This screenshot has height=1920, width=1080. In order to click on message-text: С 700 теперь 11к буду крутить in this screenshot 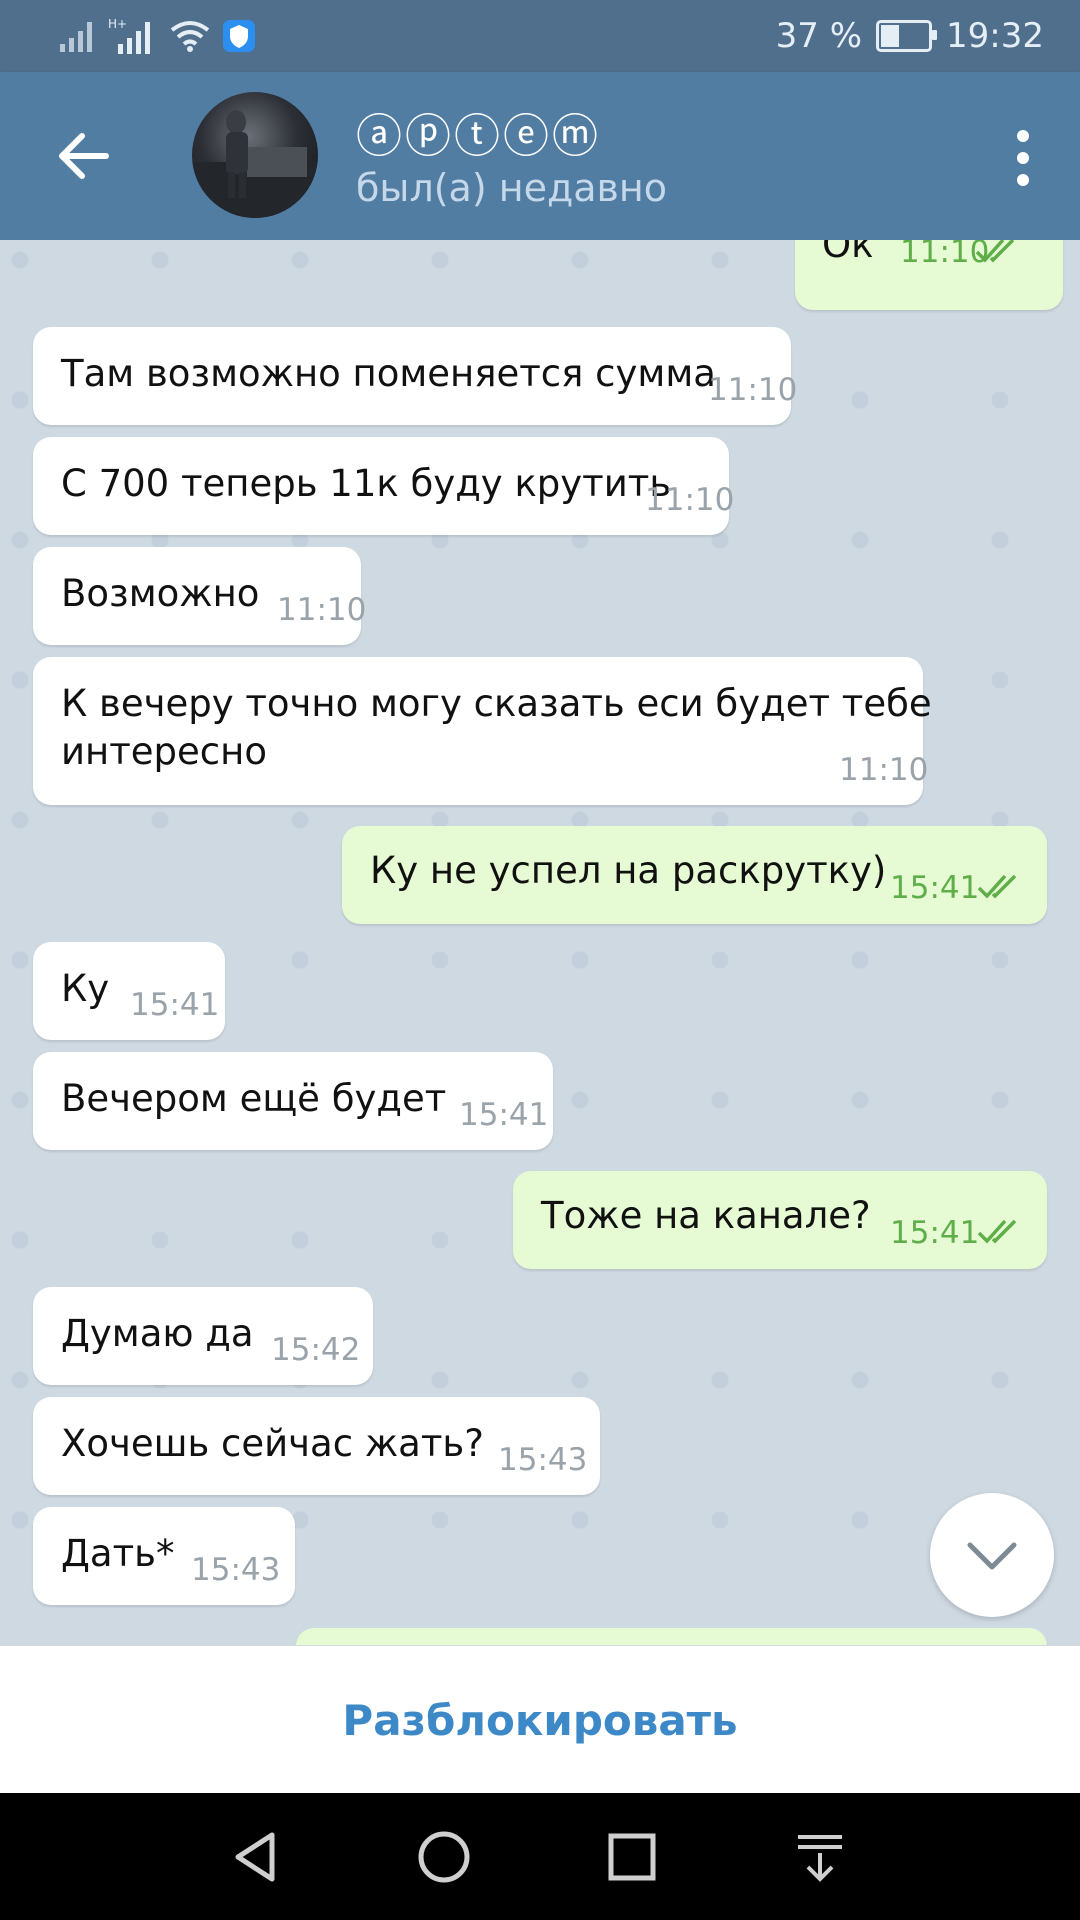, I will do `click(366, 483)`.